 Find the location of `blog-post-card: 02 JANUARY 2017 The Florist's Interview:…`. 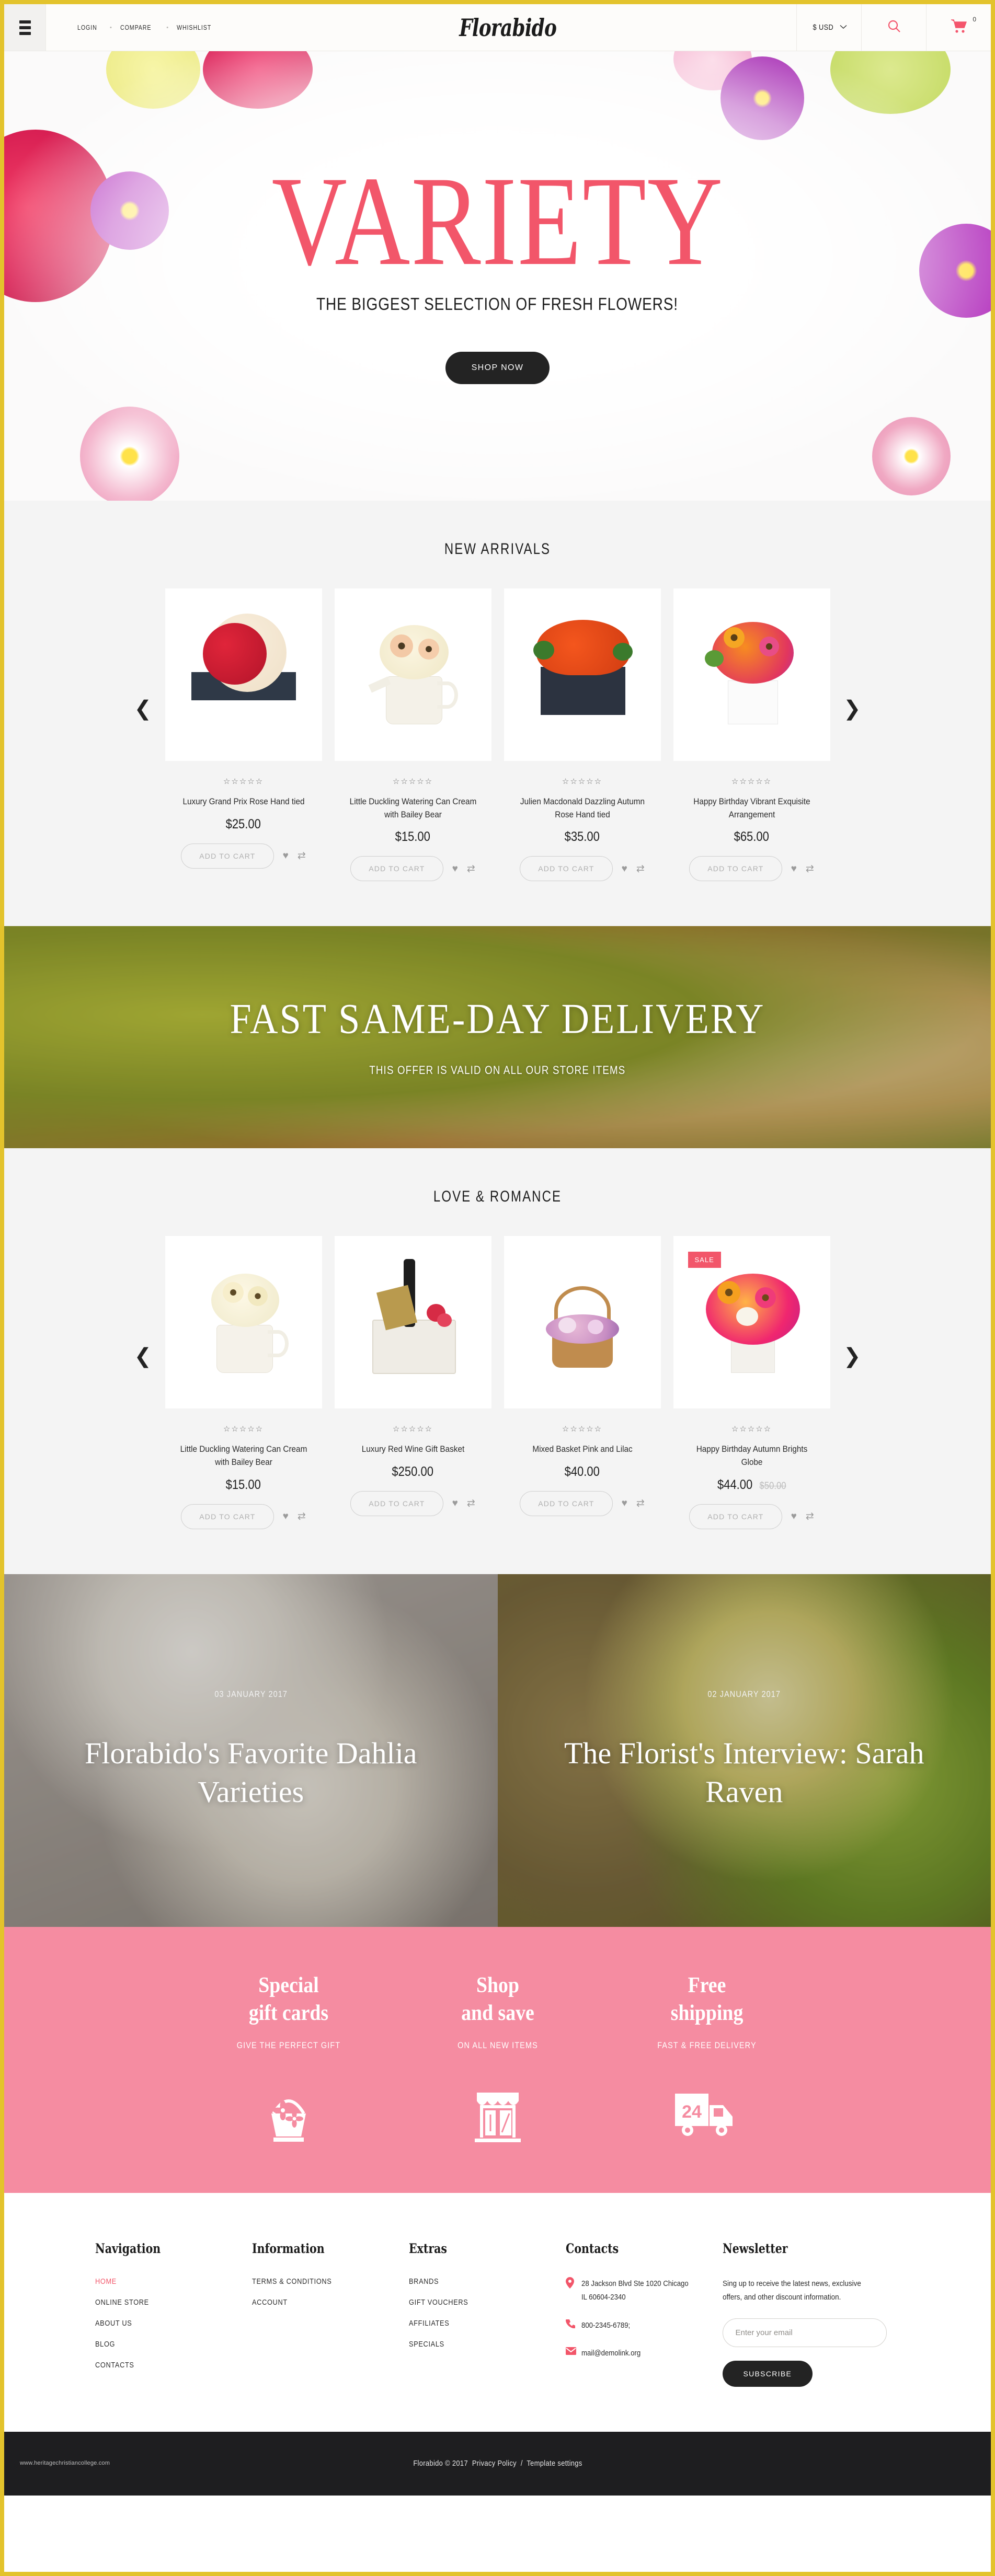

blog-post-card: 02 JANUARY 2017 The Florist's Interview:… is located at coordinates (744, 1750).